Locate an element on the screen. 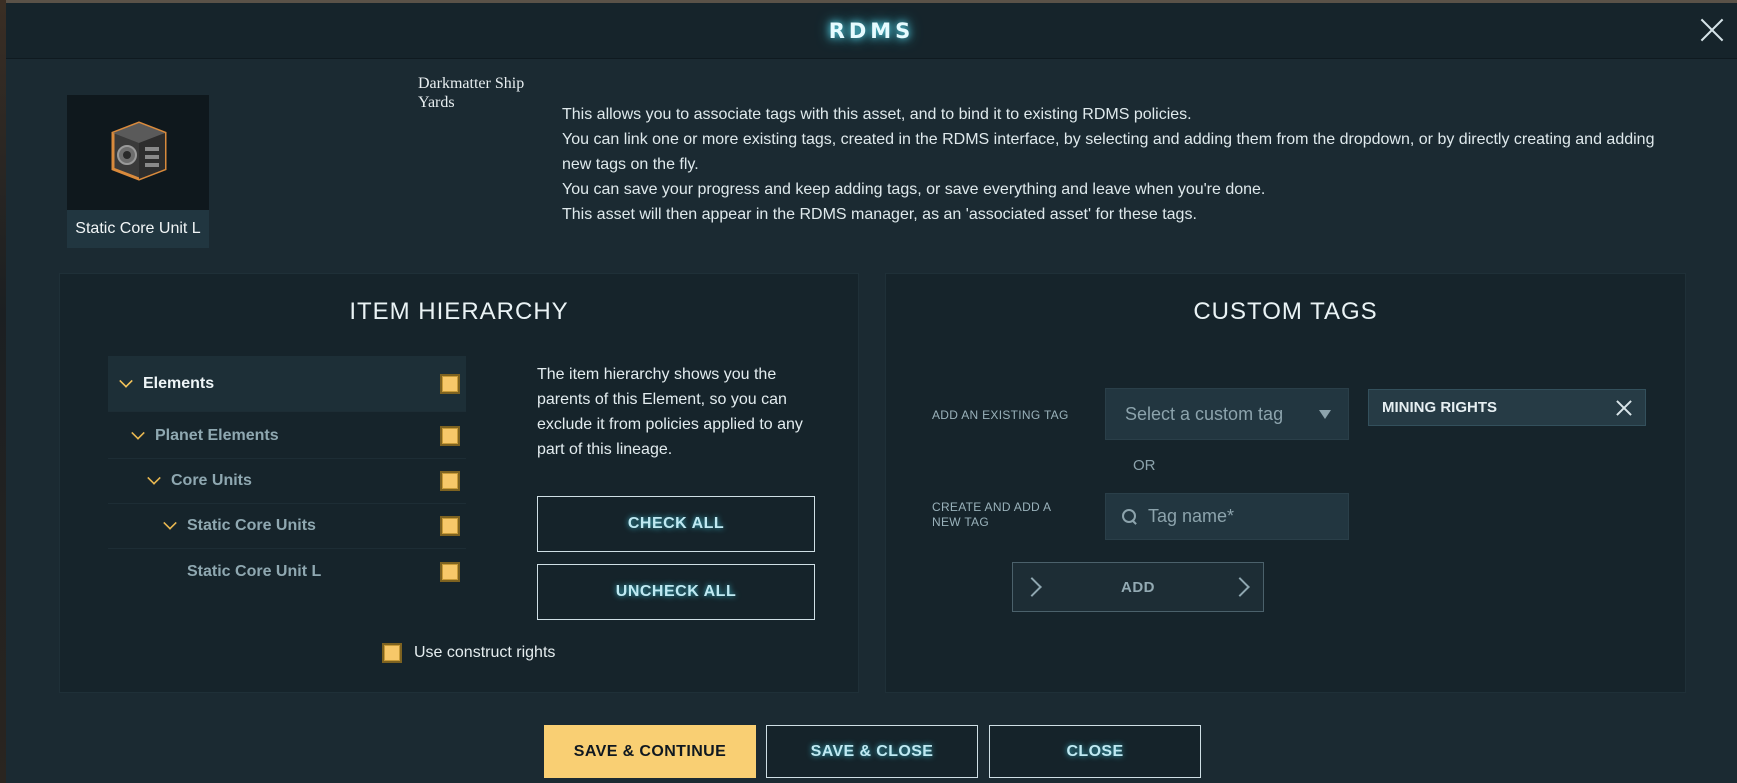 Image resolution: width=1737 pixels, height=783 pixels. tag-name-field is located at coordinates (1227, 516).